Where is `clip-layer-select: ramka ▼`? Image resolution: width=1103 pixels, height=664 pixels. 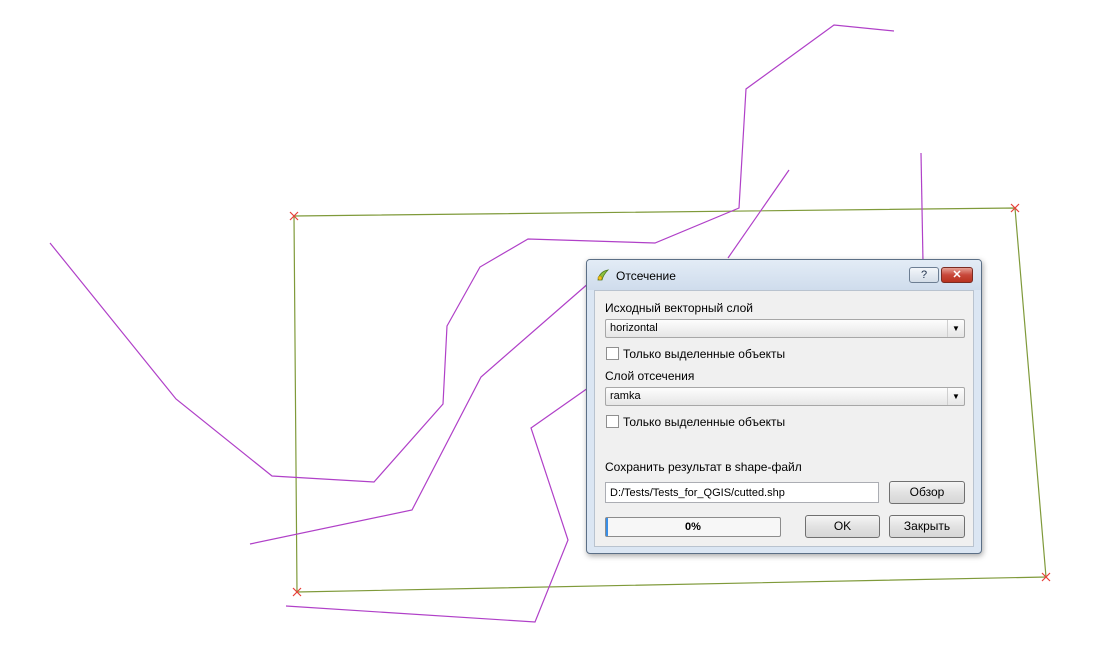
clip-layer-select: ramka ▼ is located at coordinates (785, 396).